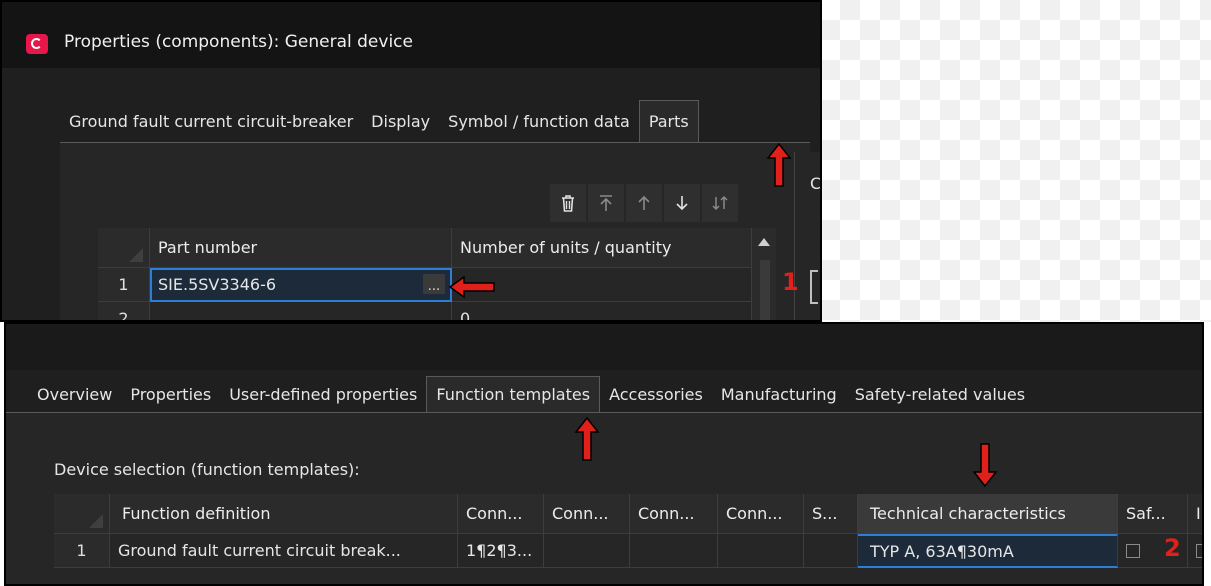 This screenshot has width=1211, height=586. Describe the element at coordinates (764, 242) in the screenshot. I see `scroll-up-icon` at that location.